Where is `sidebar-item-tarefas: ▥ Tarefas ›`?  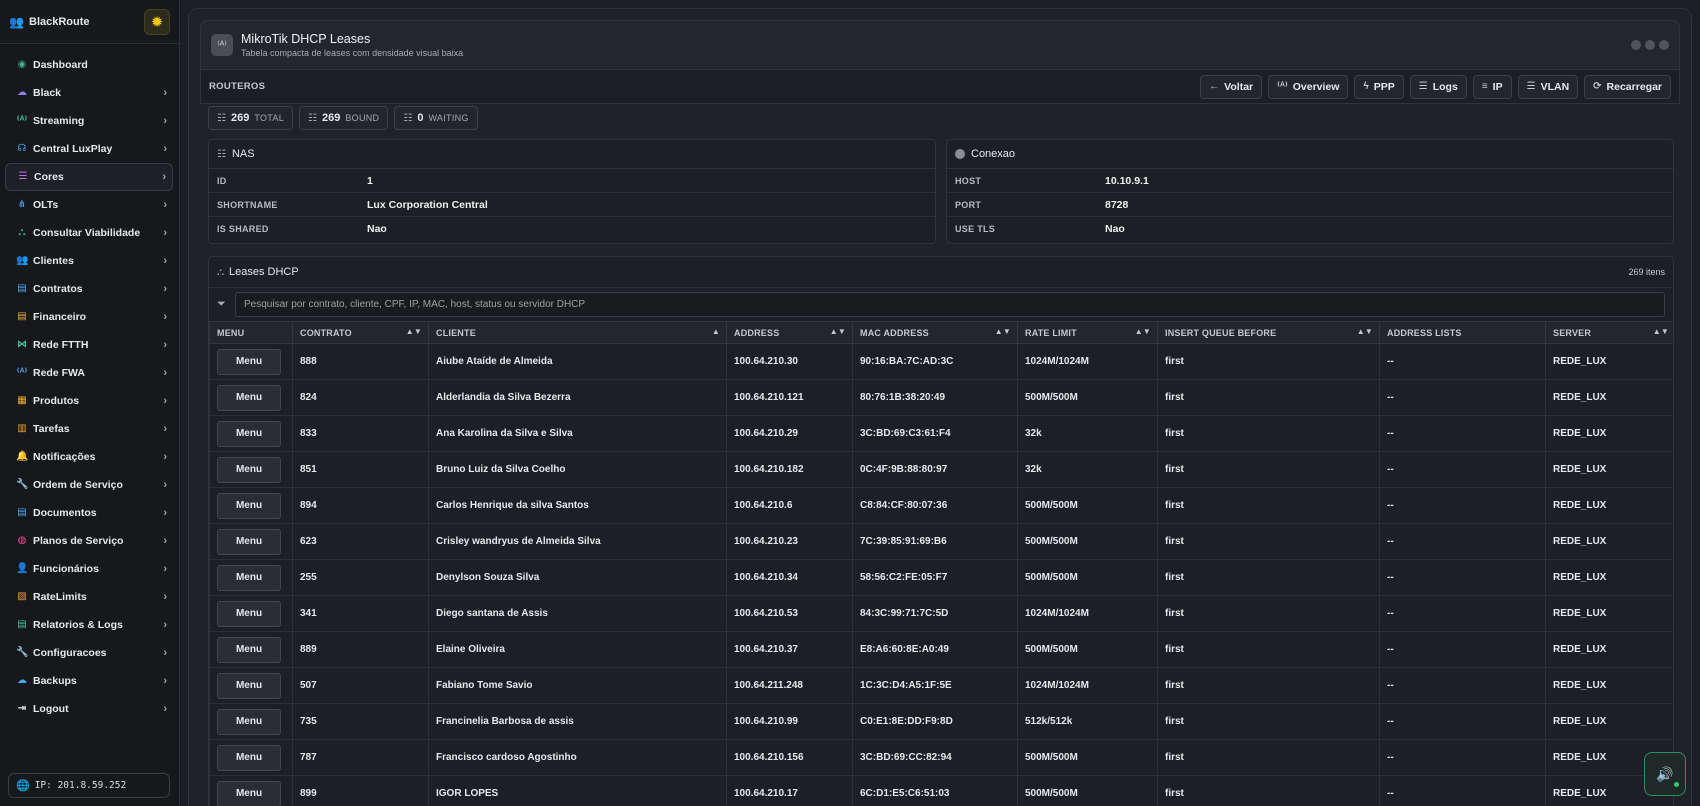
sidebar-item-tarefas: ▥ Tarefas › is located at coordinates (89, 429).